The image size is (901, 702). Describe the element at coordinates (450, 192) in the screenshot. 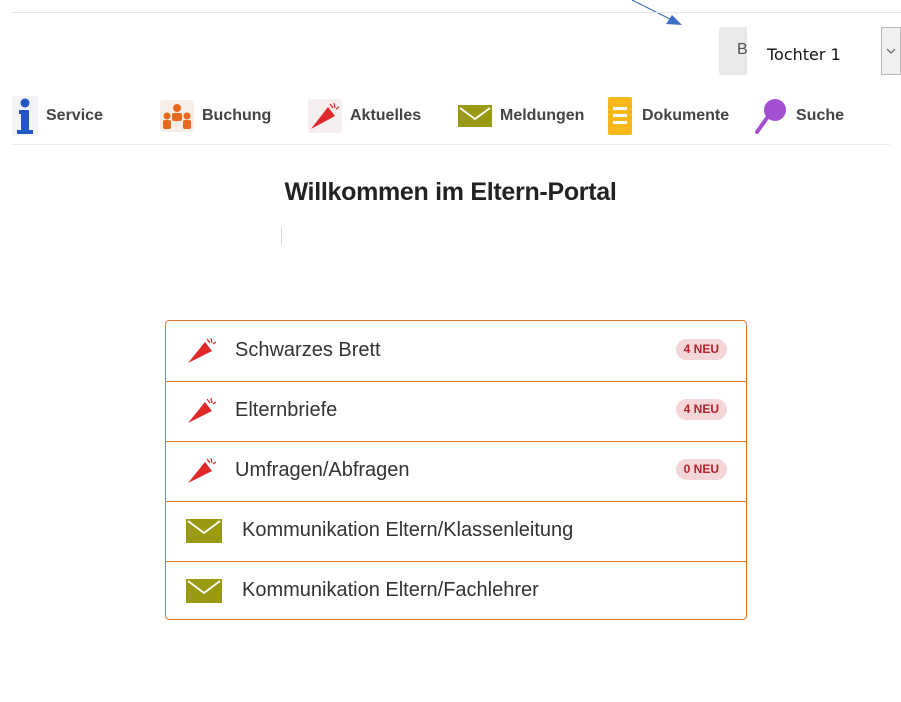

I see `page-title: Willkommen im Eltern-Portal` at that location.